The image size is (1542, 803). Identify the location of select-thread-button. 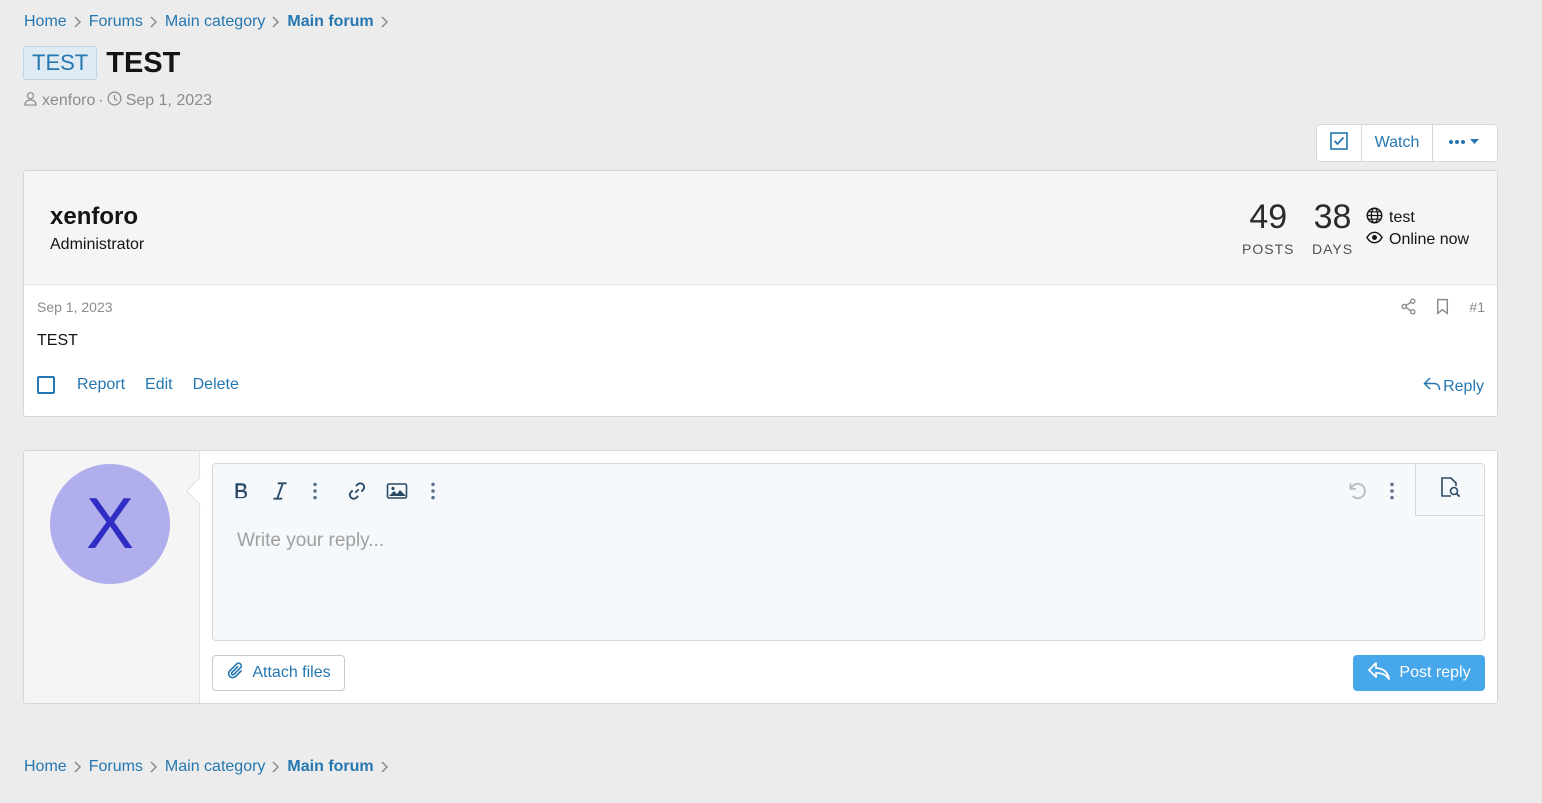
(1339, 143).